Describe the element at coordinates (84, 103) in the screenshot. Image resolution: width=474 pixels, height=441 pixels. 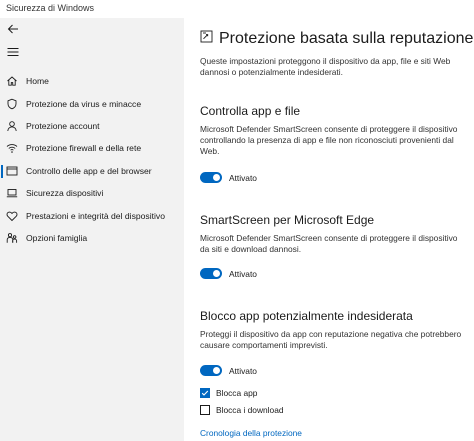
I see `sidebar-item-label: Protezione da virus e minacce` at that location.